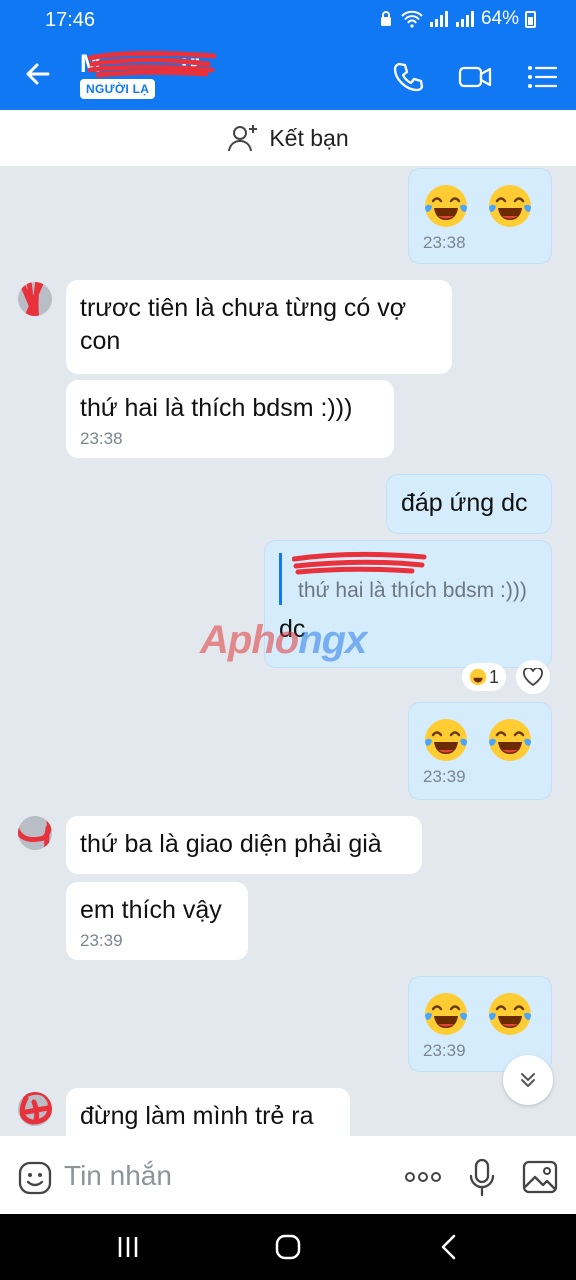 This screenshot has width=576, height=1280. I want to click on video-call-icon, so click(475, 77).